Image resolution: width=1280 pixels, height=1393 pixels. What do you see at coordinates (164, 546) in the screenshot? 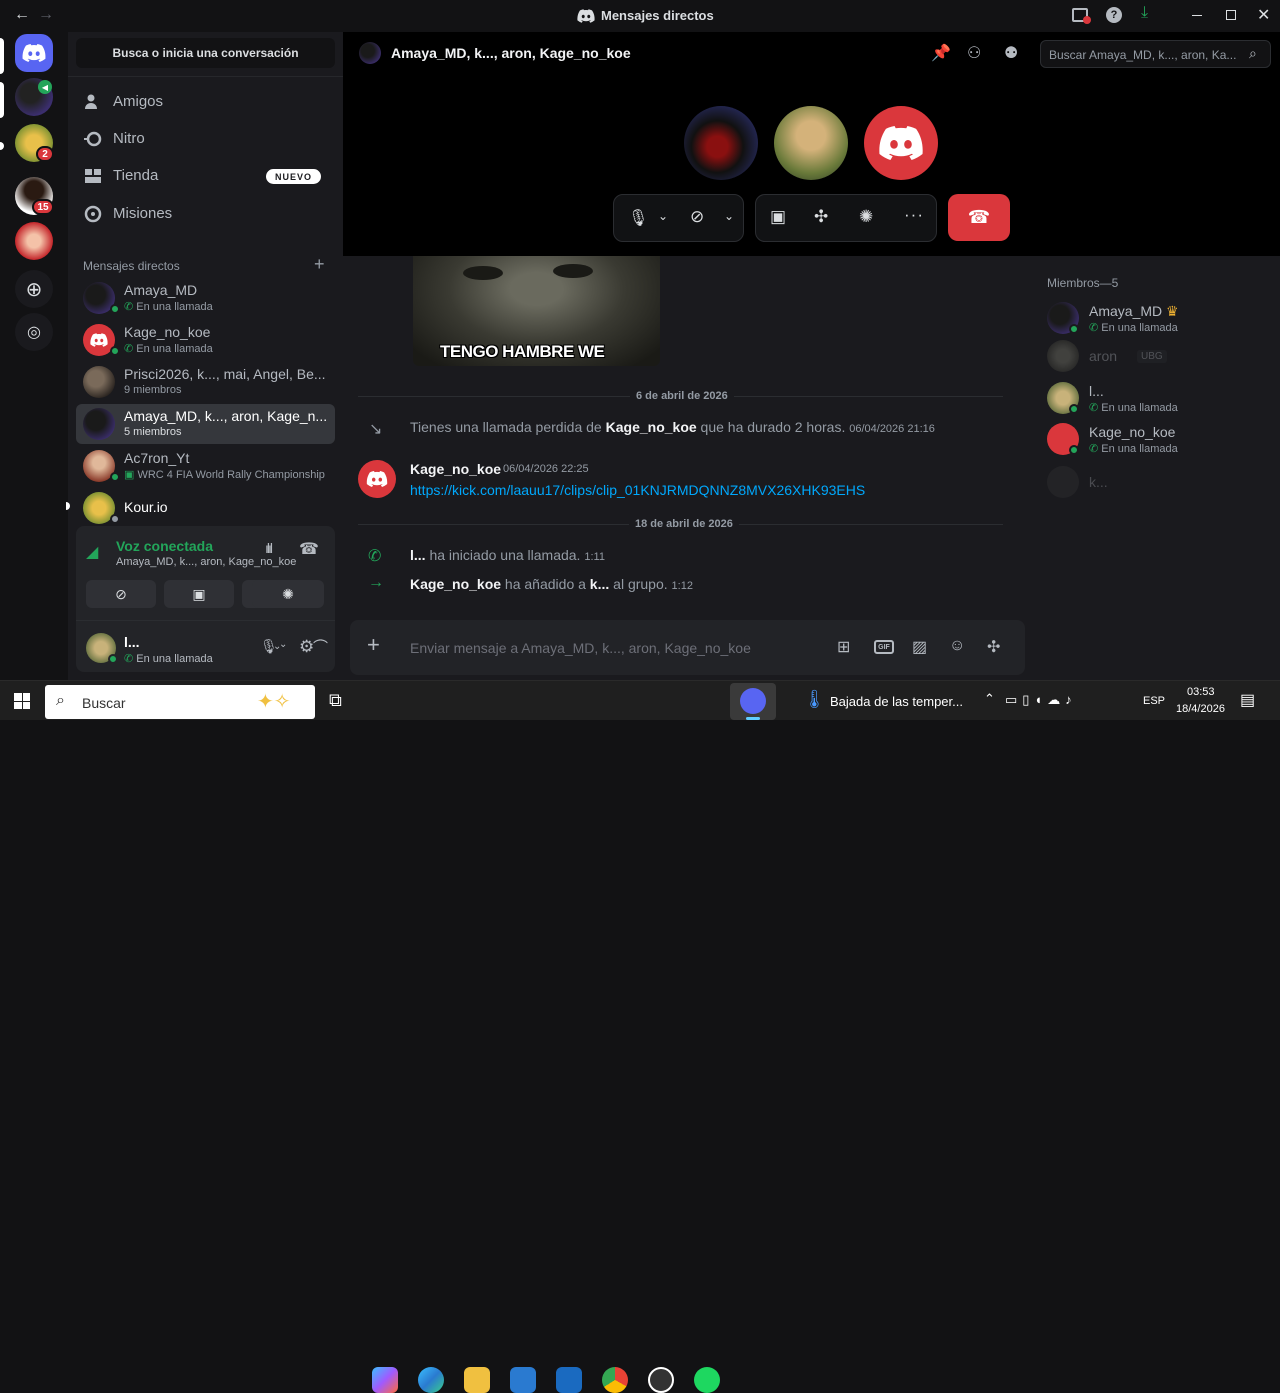
I see `voice-status: Voz conectada` at bounding box center [164, 546].